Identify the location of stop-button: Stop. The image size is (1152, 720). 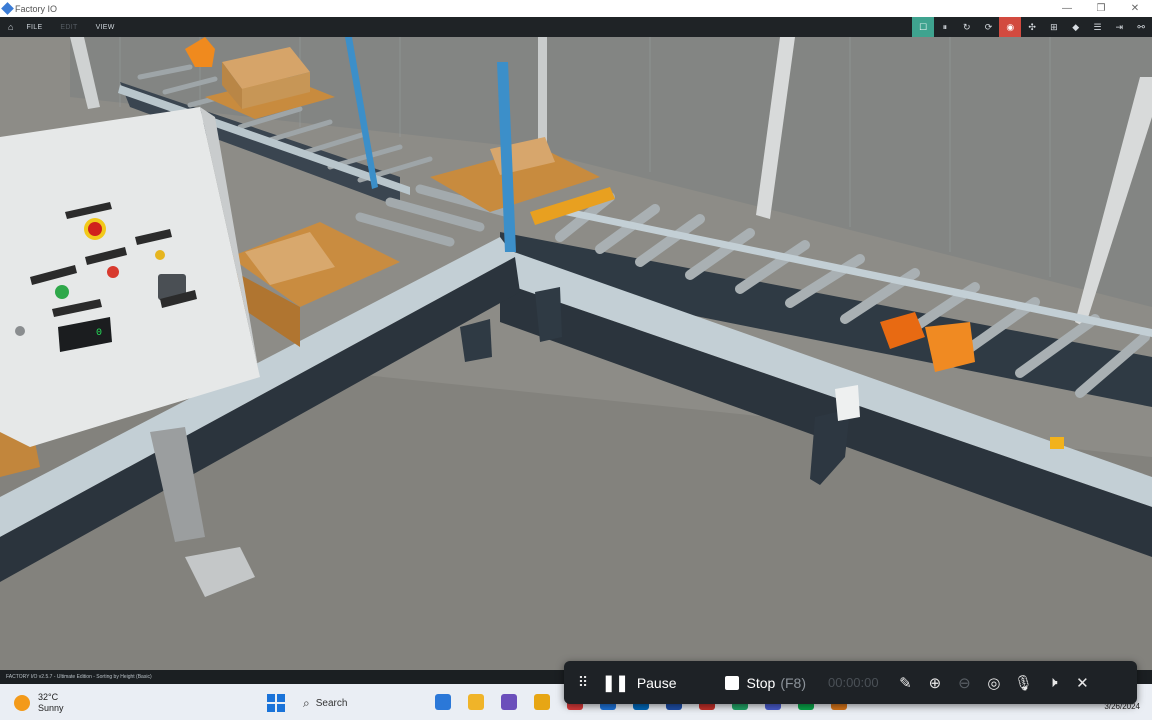
(761, 683).